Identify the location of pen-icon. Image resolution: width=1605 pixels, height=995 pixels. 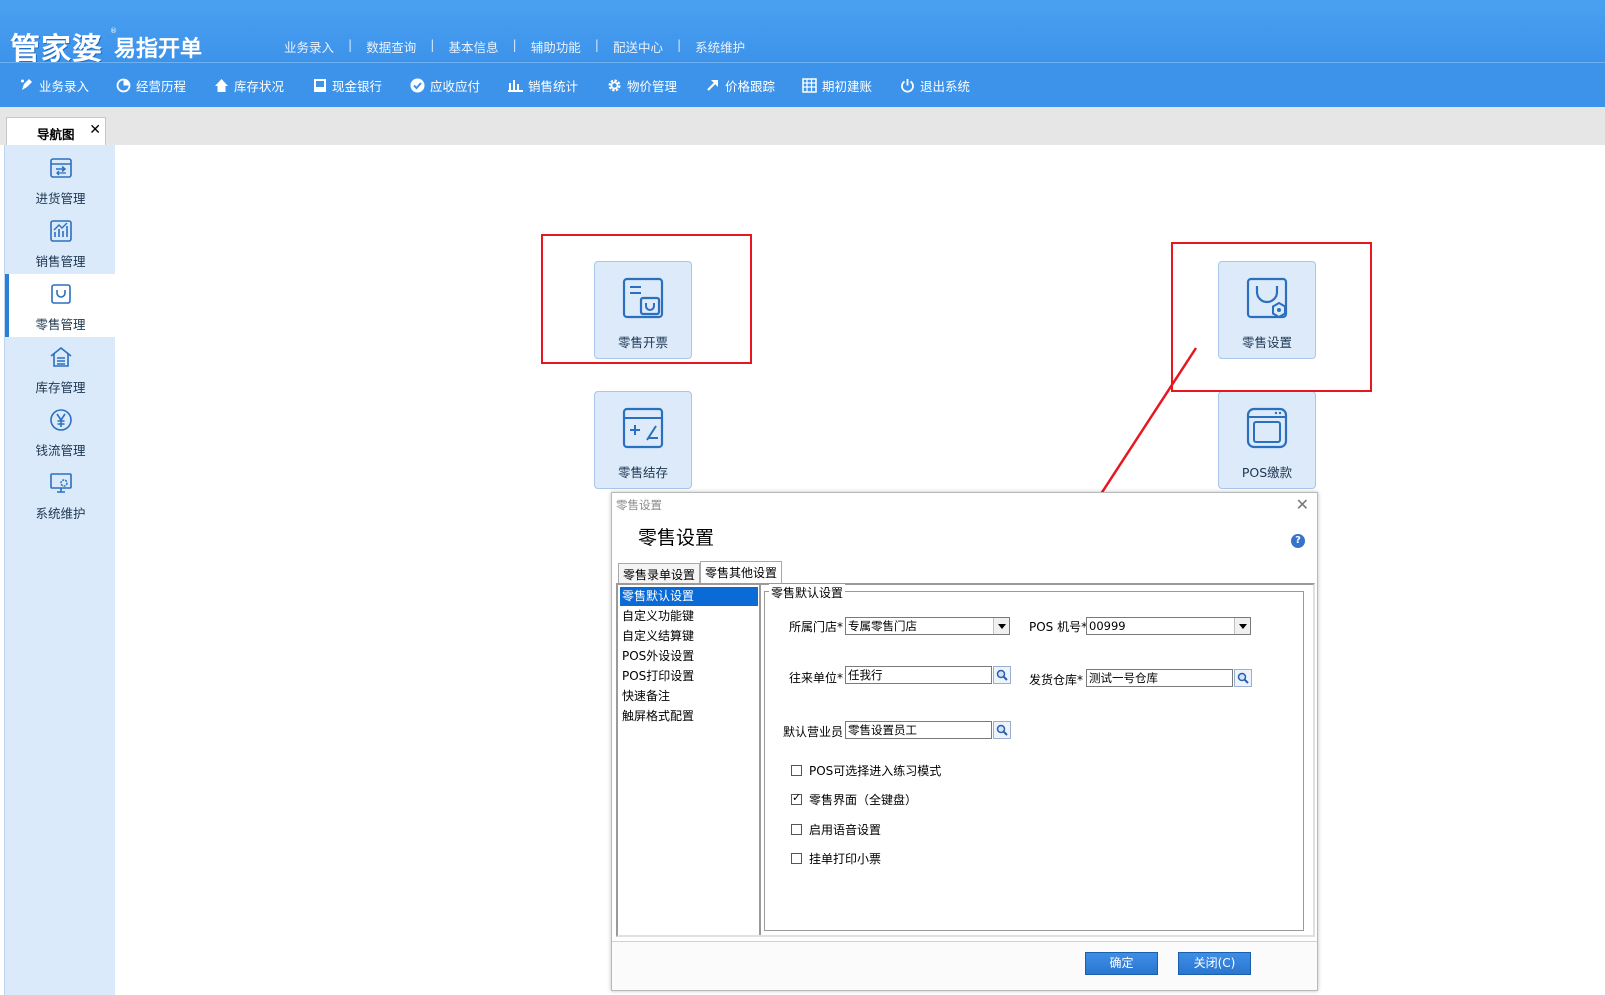
(26, 84).